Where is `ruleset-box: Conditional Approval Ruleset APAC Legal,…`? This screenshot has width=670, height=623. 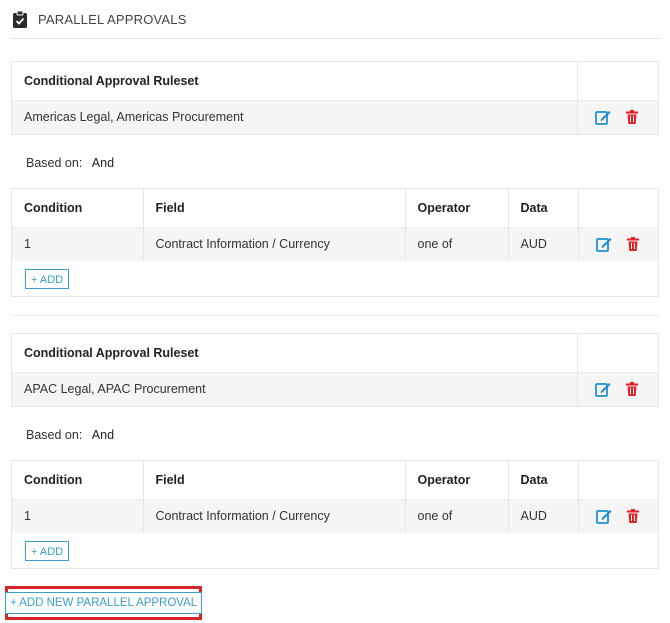
ruleset-box: Conditional Approval Ruleset APAC Legal,… is located at coordinates (335, 370).